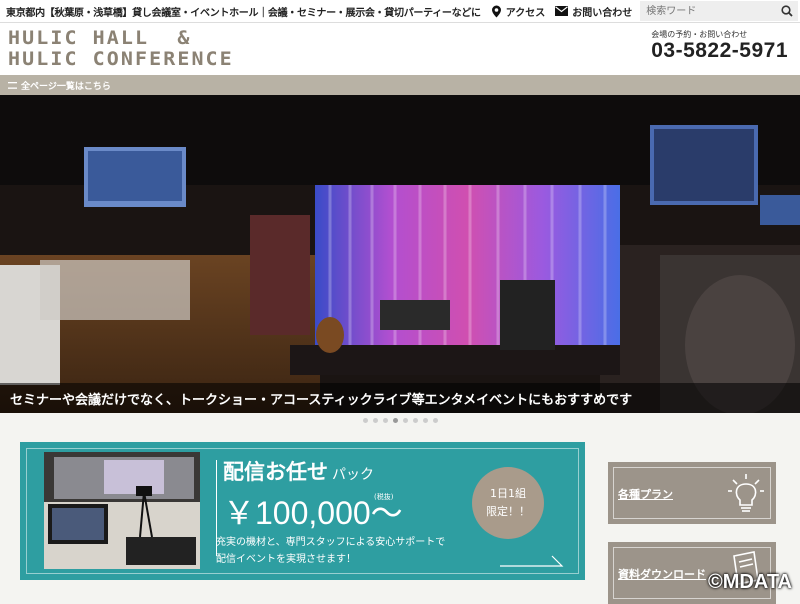 This screenshot has width=800, height=604. Describe the element at coordinates (719, 51) in the screenshot. I see `phone-number: 03-5822-5971` at that location.